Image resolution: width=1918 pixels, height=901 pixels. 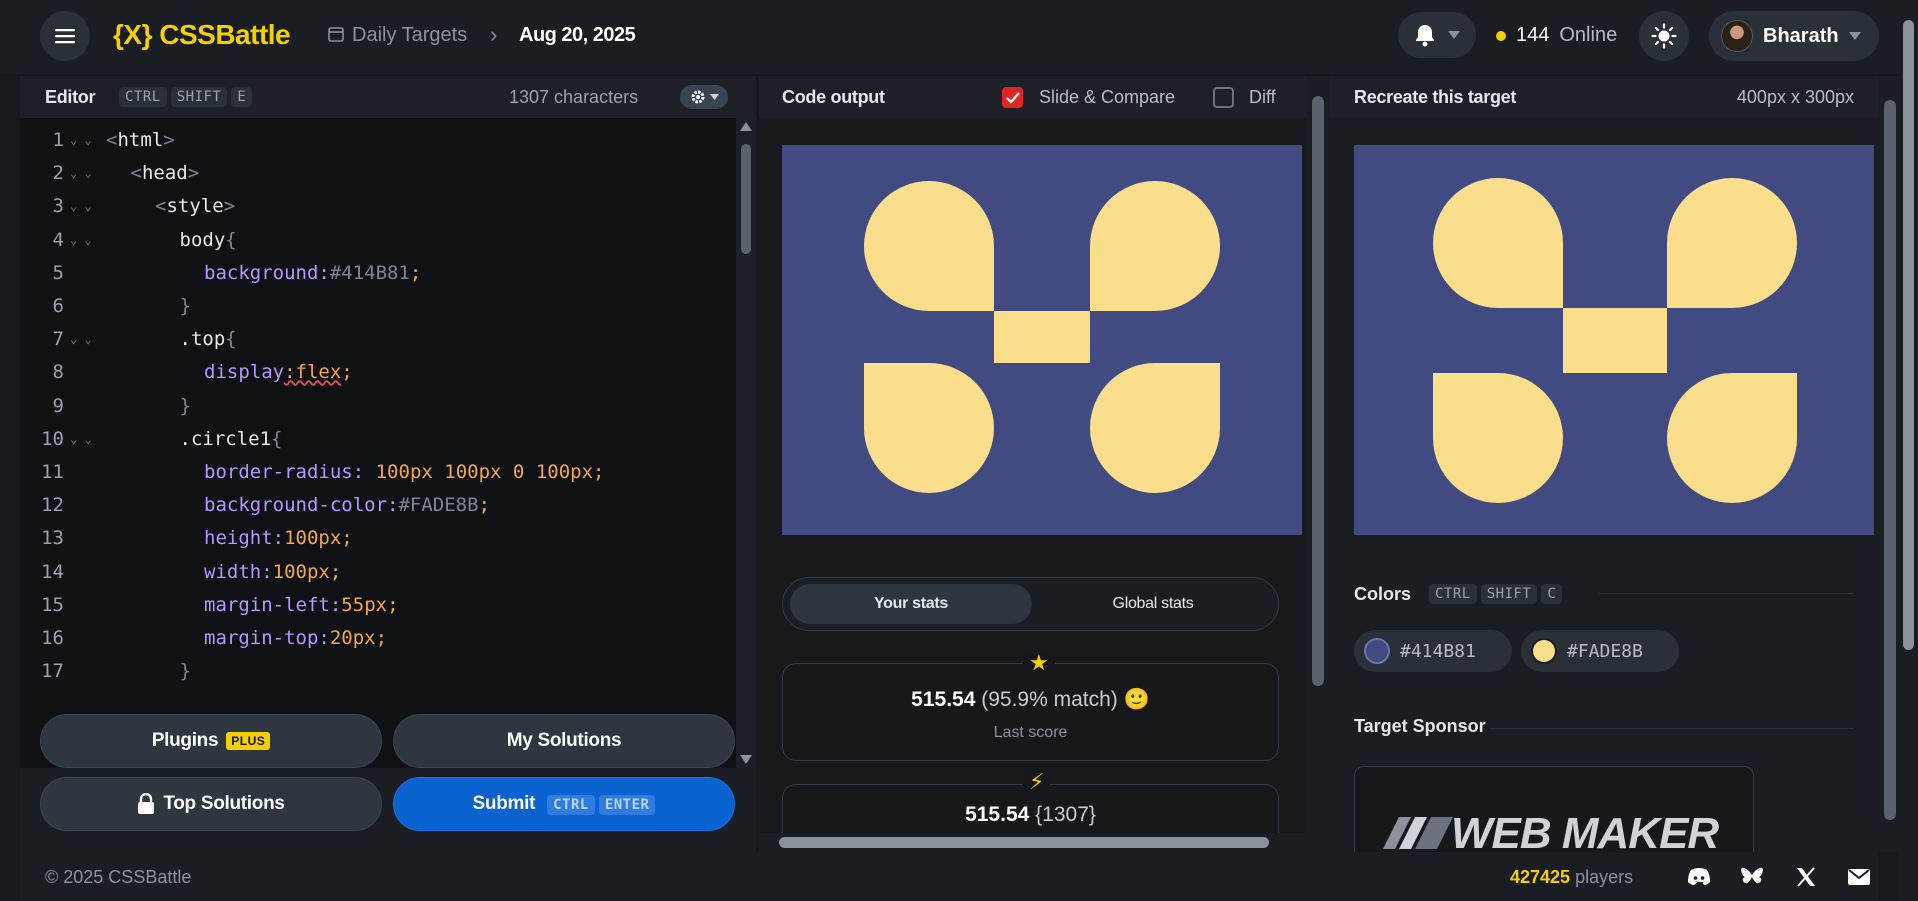 I want to click on menu-button, so click(x=65, y=36).